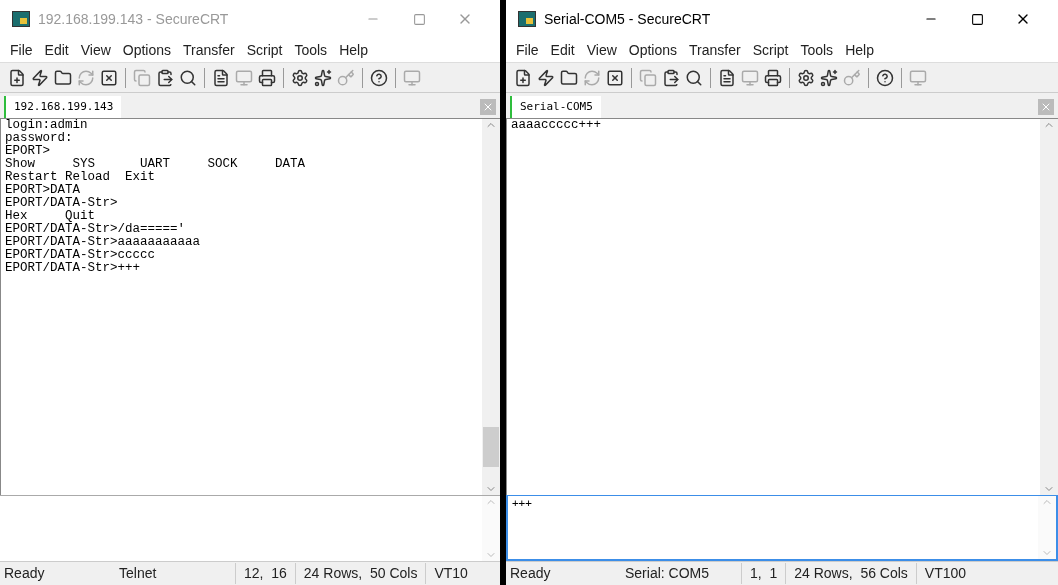 The height and width of the screenshot is (585, 1058). What do you see at coordinates (450, 573) in the screenshot?
I see `status-field: VT10` at bounding box center [450, 573].